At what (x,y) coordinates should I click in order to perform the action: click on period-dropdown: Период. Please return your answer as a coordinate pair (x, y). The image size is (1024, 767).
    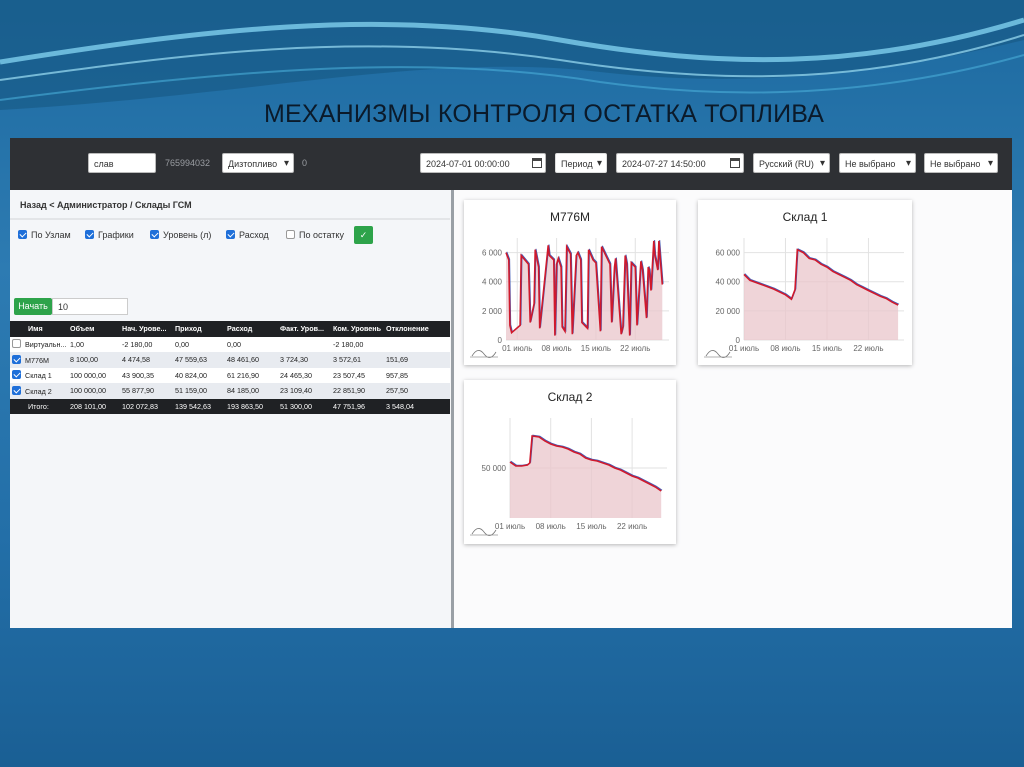
    Looking at the image, I should click on (581, 163).